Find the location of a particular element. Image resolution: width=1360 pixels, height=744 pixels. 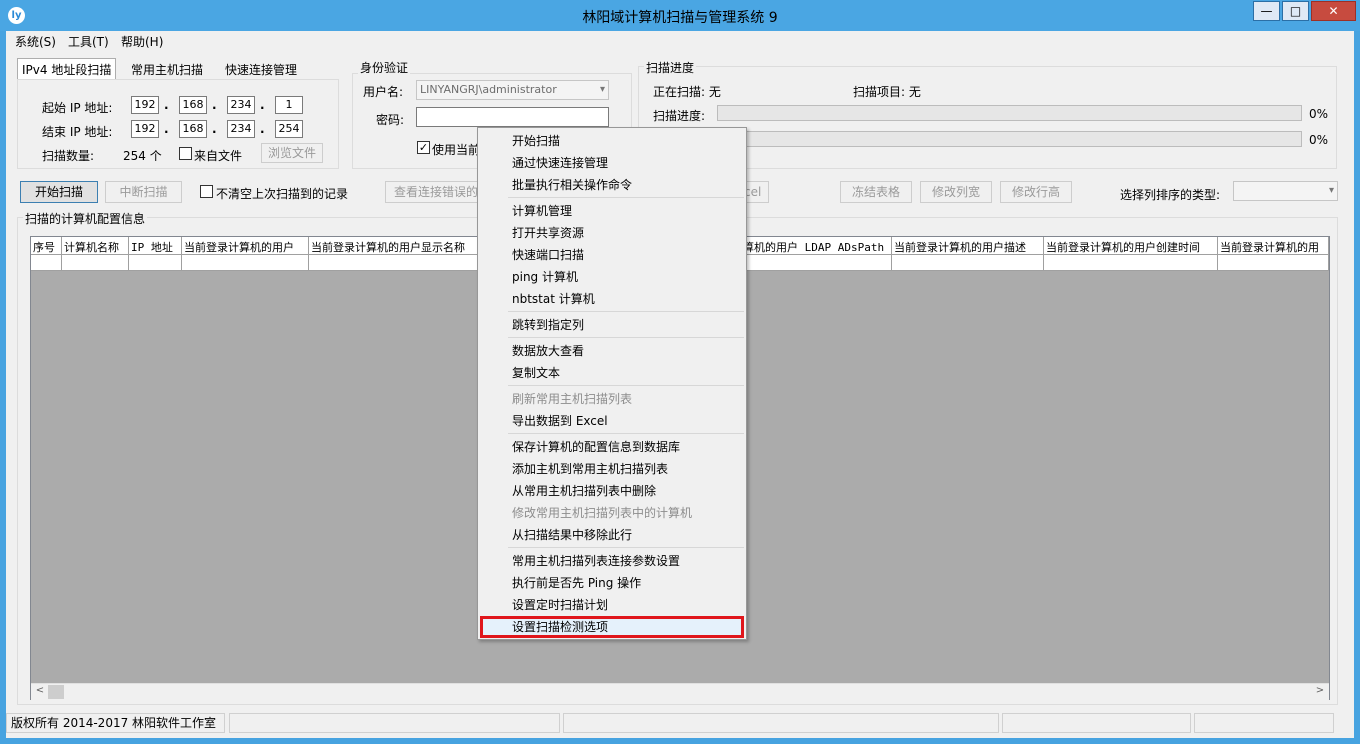

context-menu-item: 数据放大查看 is located at coordinates (612, 351).